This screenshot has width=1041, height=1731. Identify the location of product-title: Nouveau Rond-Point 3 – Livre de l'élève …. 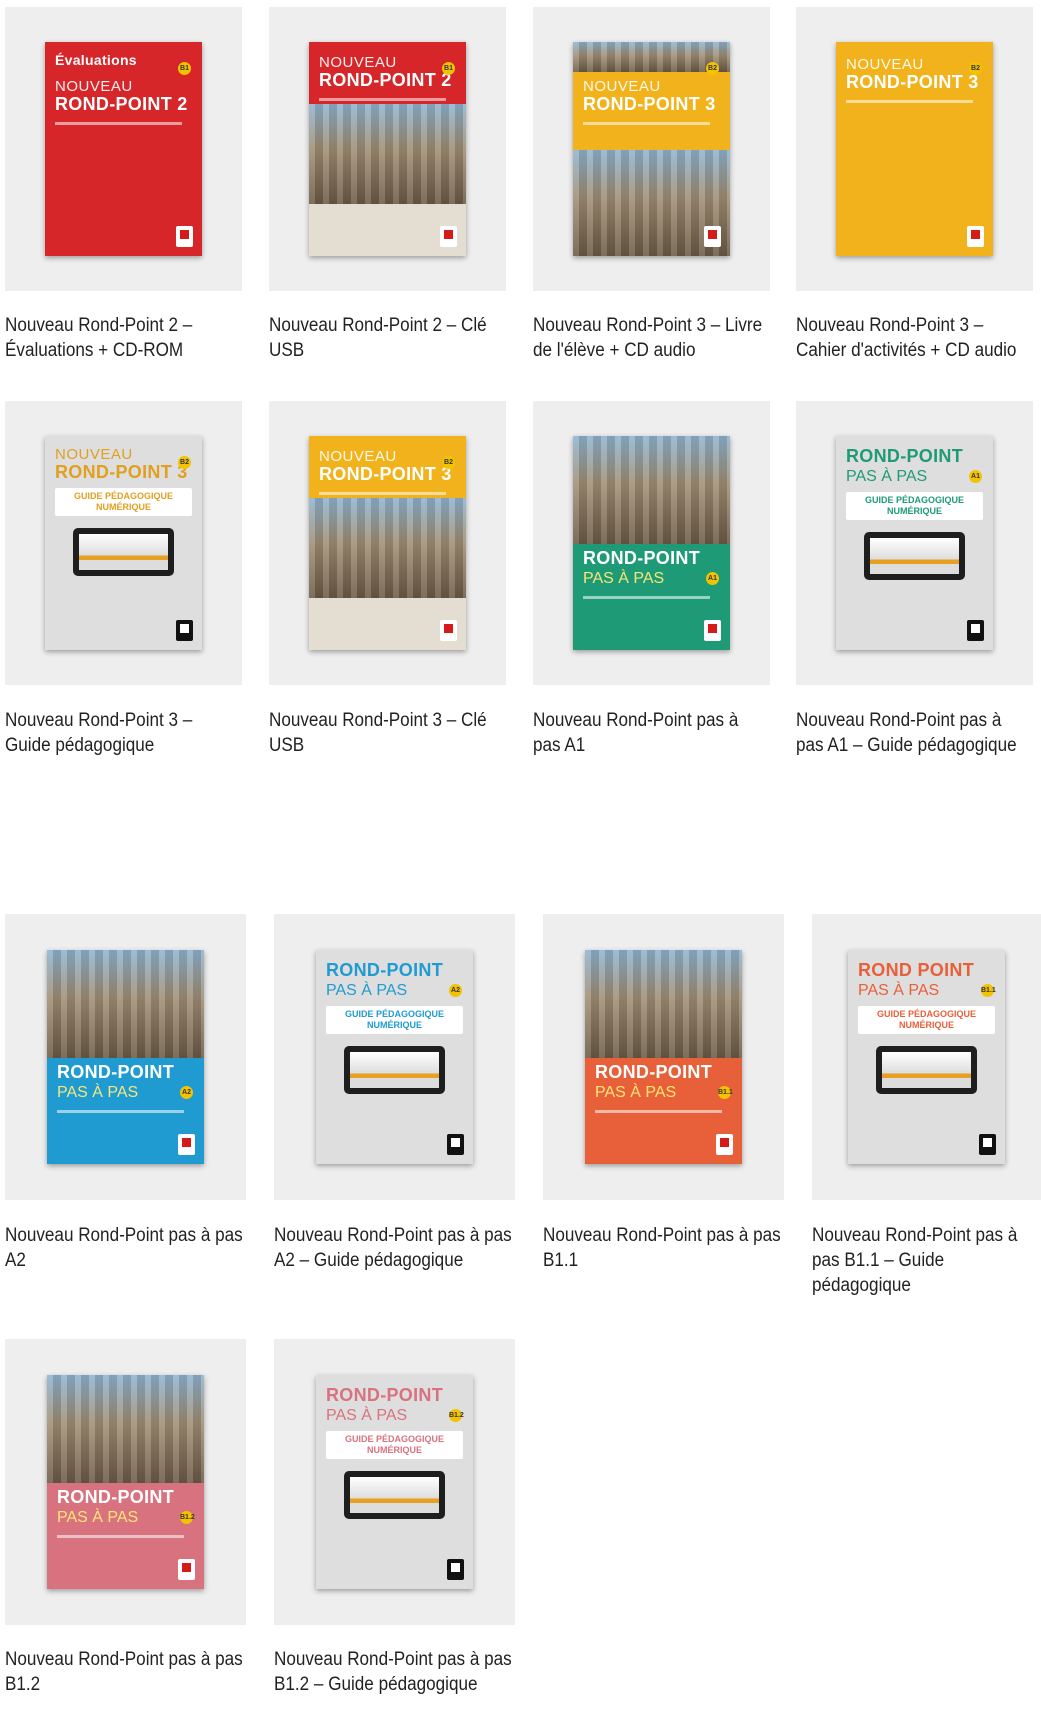
(651, 338).